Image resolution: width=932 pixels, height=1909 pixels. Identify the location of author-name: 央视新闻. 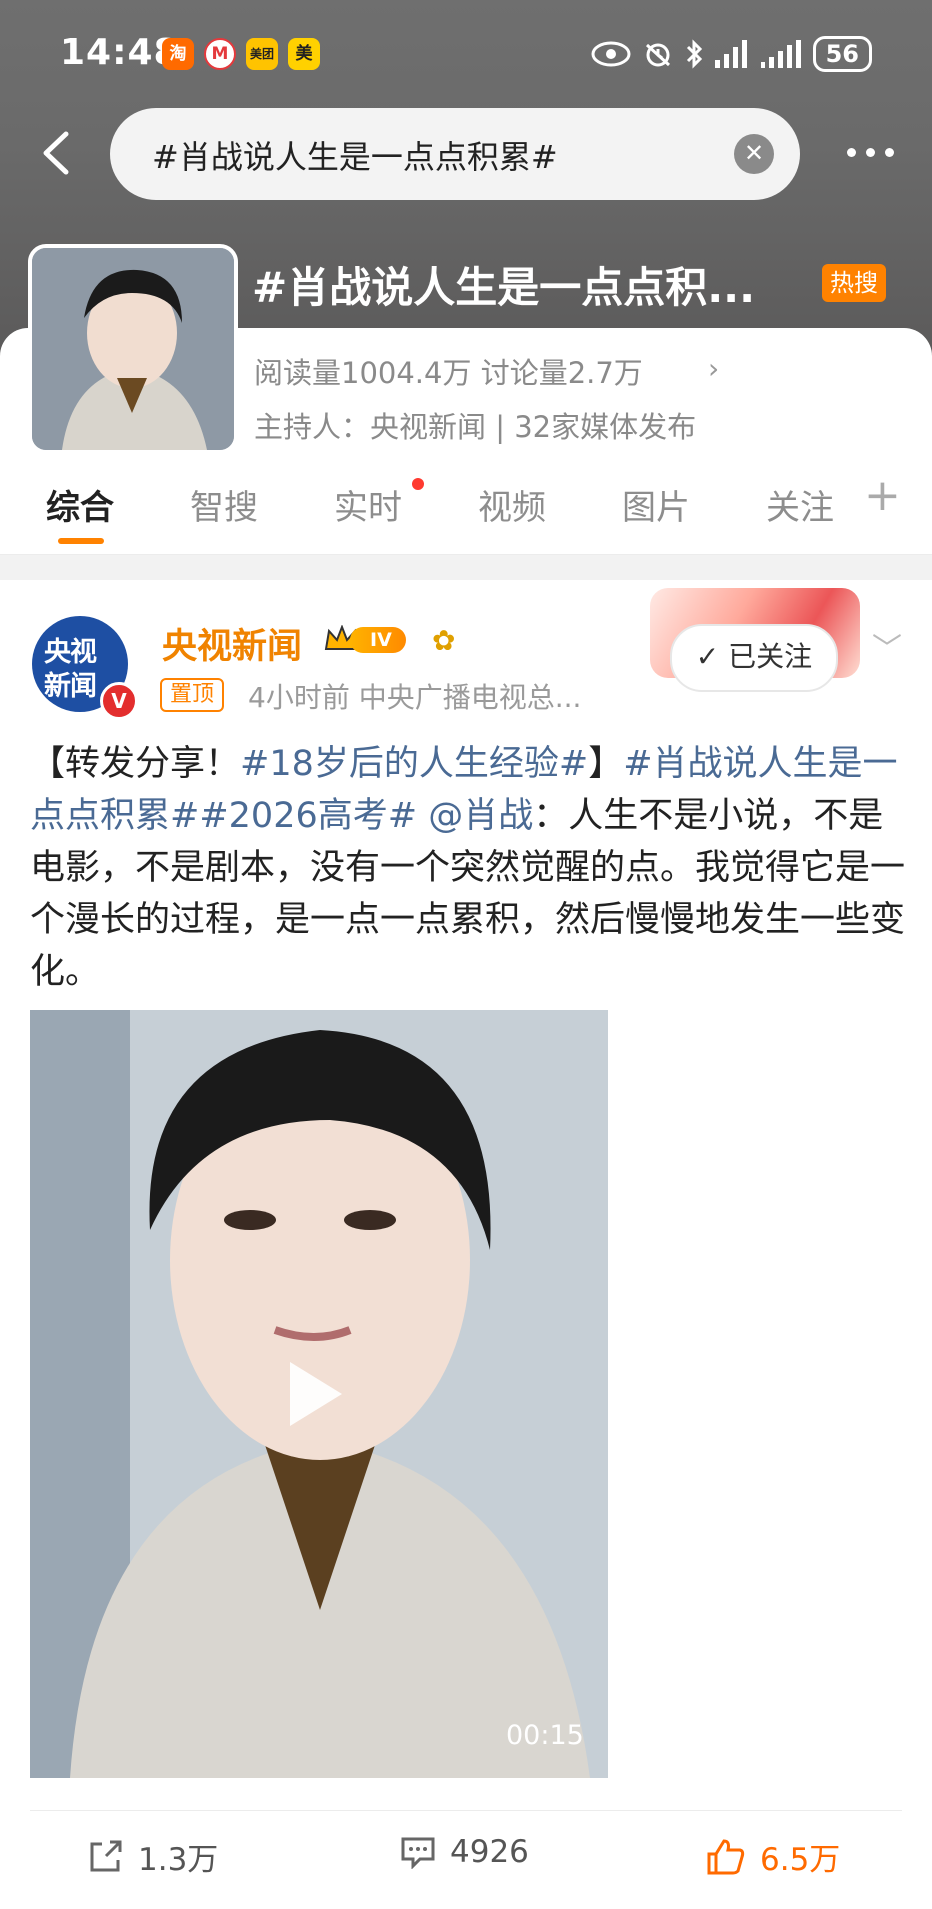
(232, 643).